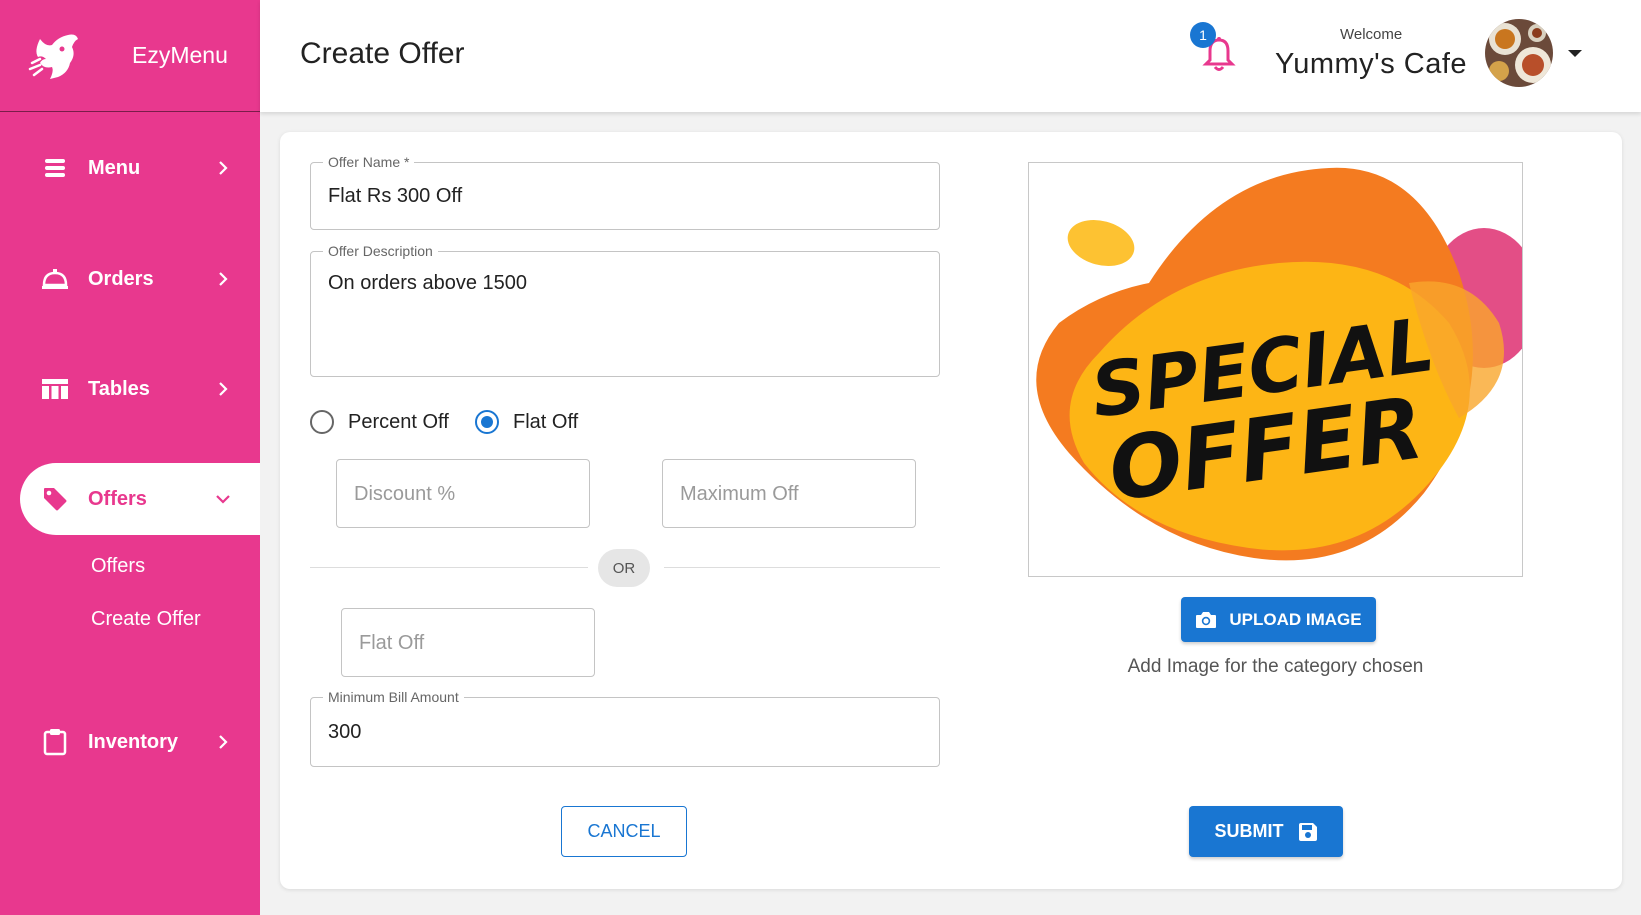 This screenshot has height=915, width=1641. Describe the element at coordinates (449, 567) in the screenshot. I see `divider-left` at that location.